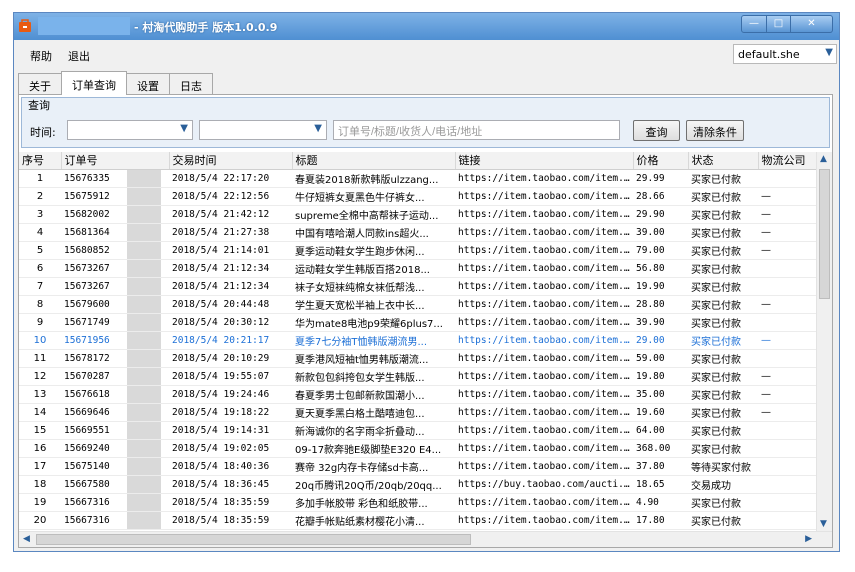 The image size is (855, 572). What do you see at coordinates (231, 161) in the screenshot?
I see `column-header-time: 交易时间` at bounding box center [231, 161].